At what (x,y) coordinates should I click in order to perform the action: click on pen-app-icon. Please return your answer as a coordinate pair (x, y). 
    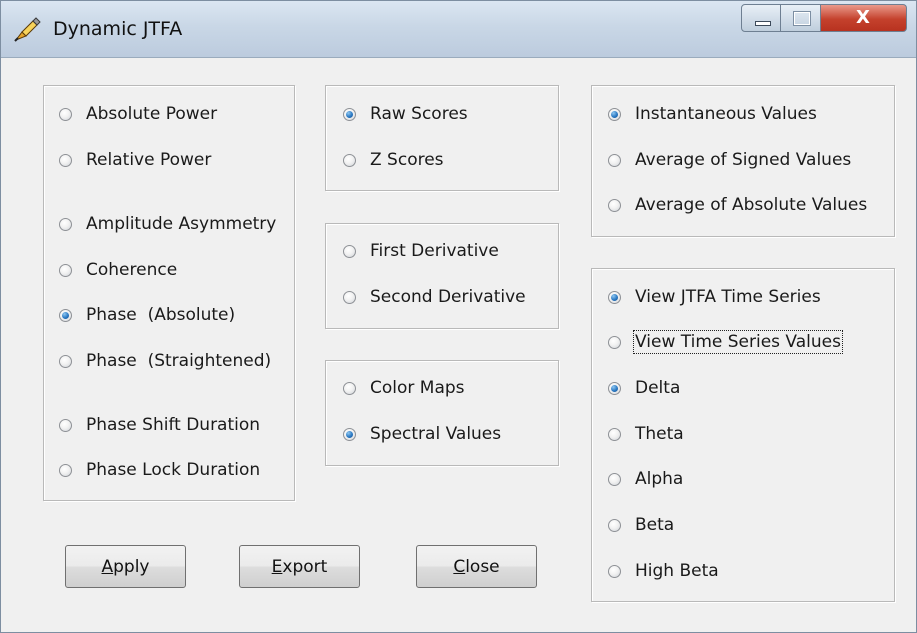
    Looking at the image, I should click on (27, 29).